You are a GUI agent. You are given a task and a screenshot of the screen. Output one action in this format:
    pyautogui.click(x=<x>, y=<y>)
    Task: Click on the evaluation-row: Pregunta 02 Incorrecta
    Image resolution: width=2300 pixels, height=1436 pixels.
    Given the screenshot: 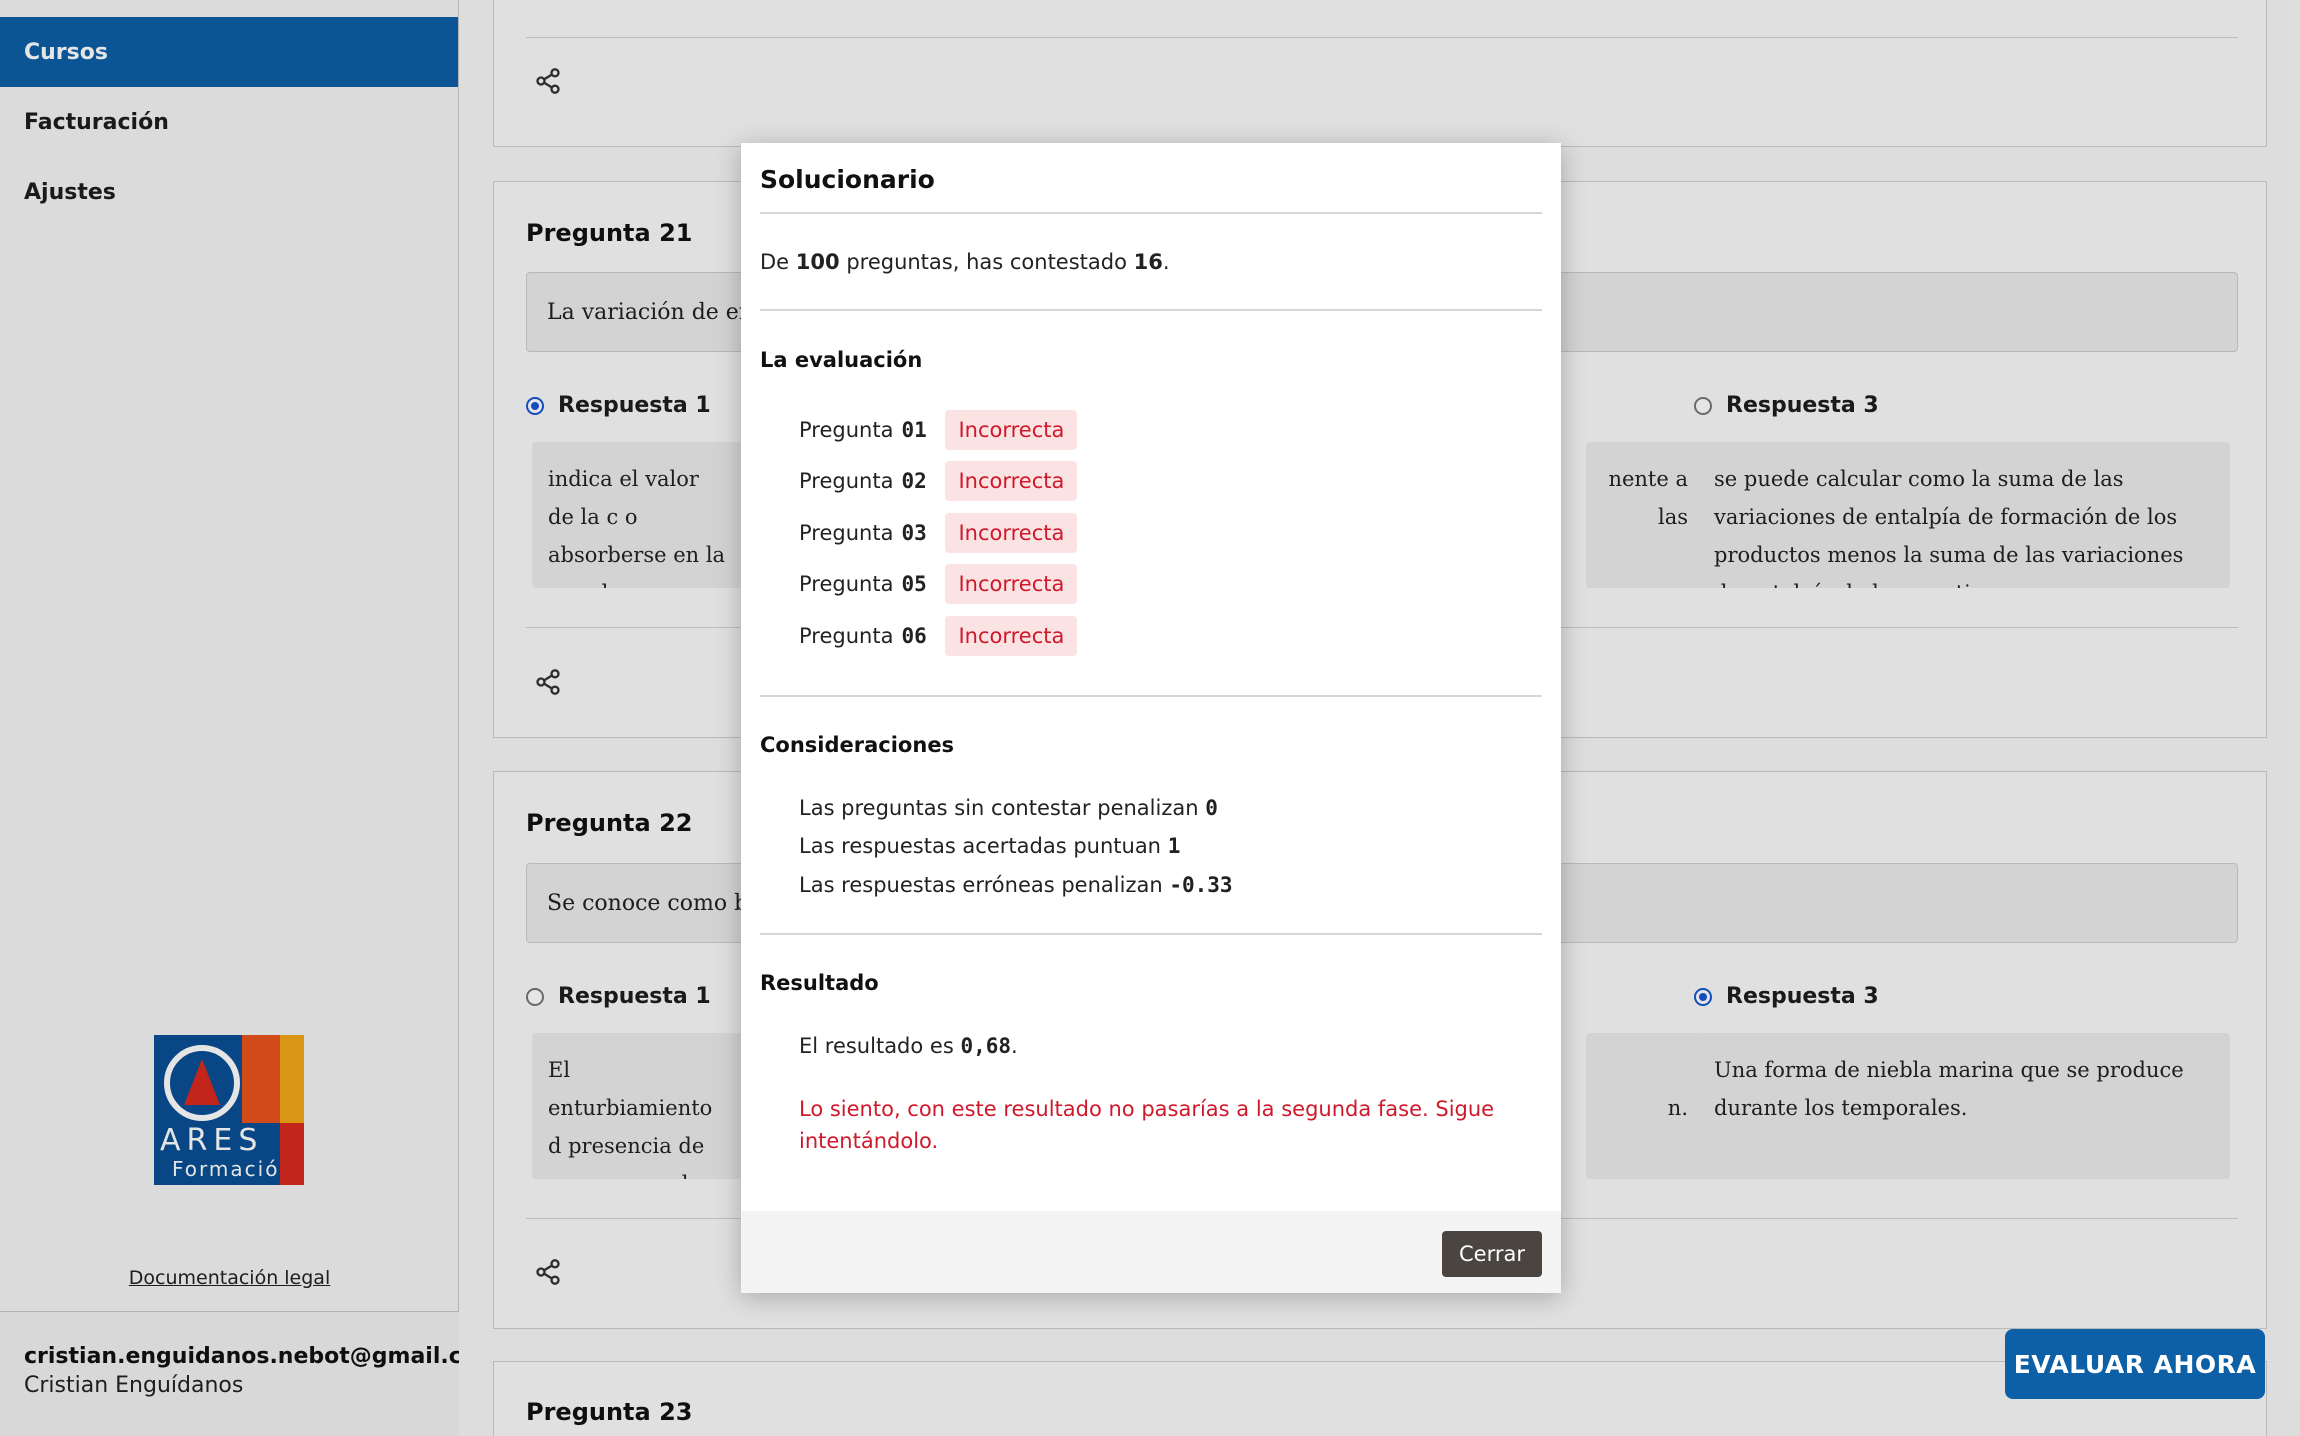 What is the action you would take?
    pyautogui.click(x=938, y=481)
    